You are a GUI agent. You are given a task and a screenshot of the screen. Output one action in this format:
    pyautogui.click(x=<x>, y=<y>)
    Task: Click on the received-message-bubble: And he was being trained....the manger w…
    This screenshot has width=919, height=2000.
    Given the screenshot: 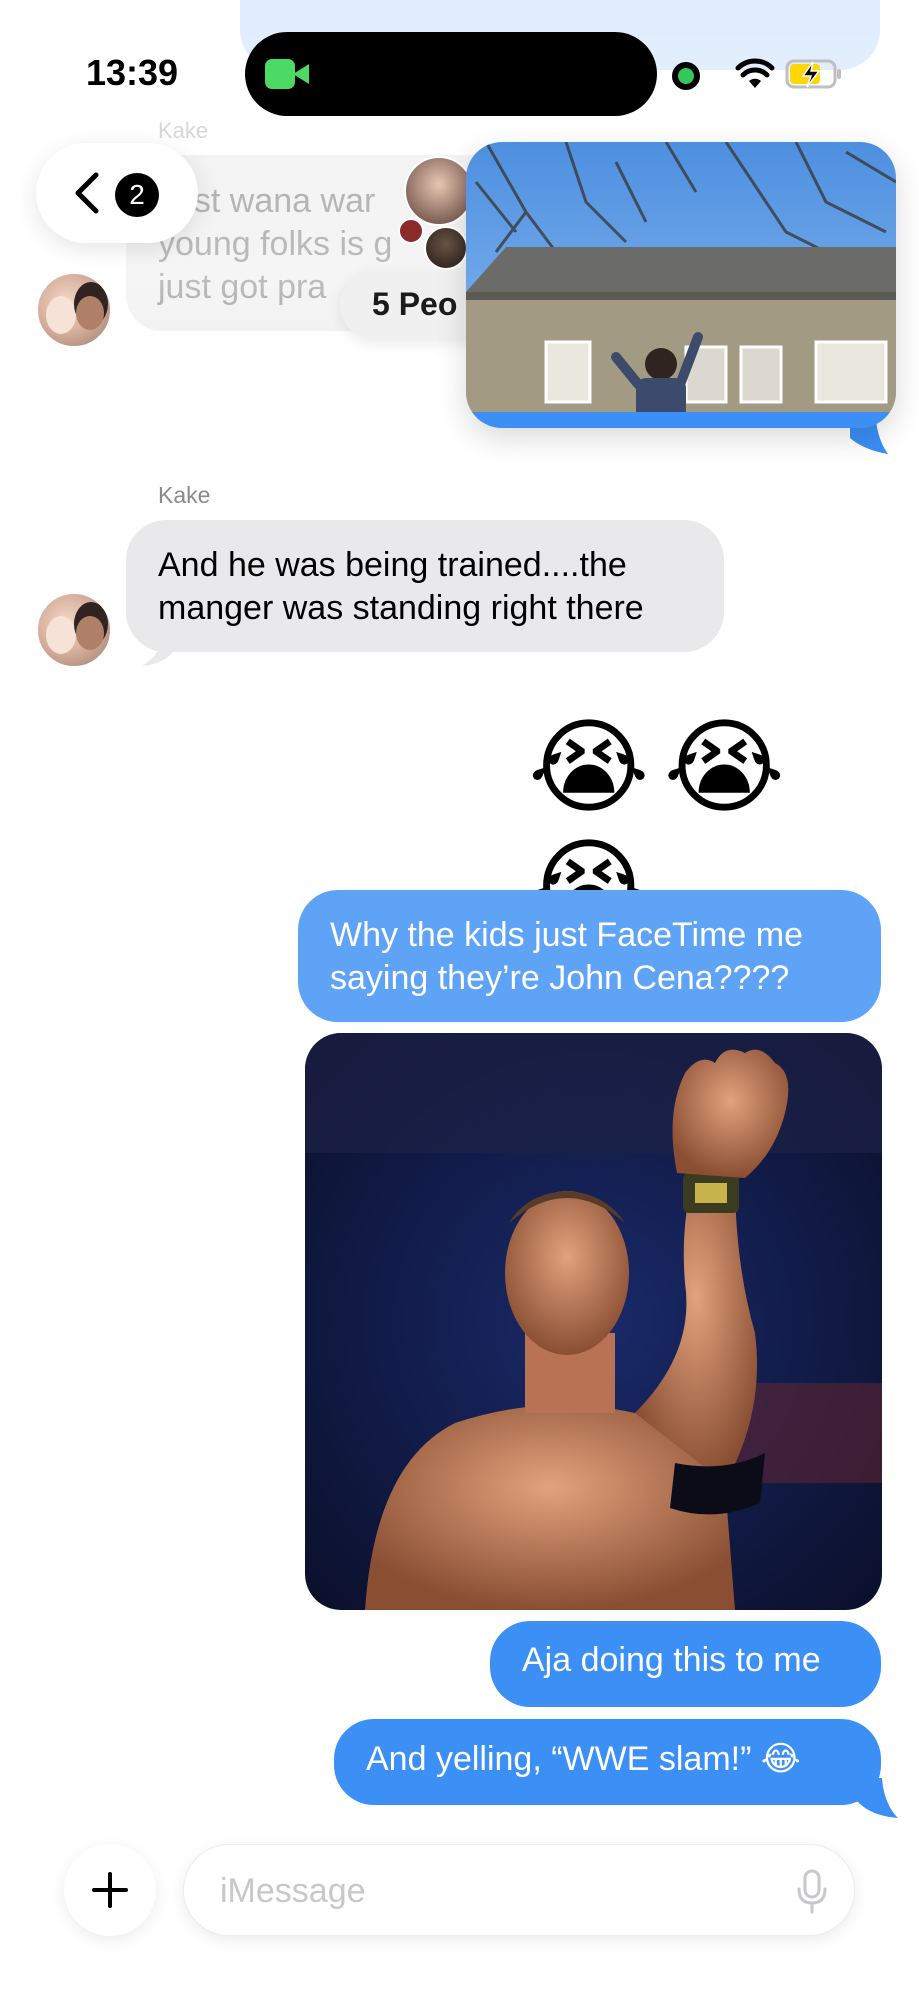 What is the action you would take?
    pyautogui.click(x=425, y=586)
    